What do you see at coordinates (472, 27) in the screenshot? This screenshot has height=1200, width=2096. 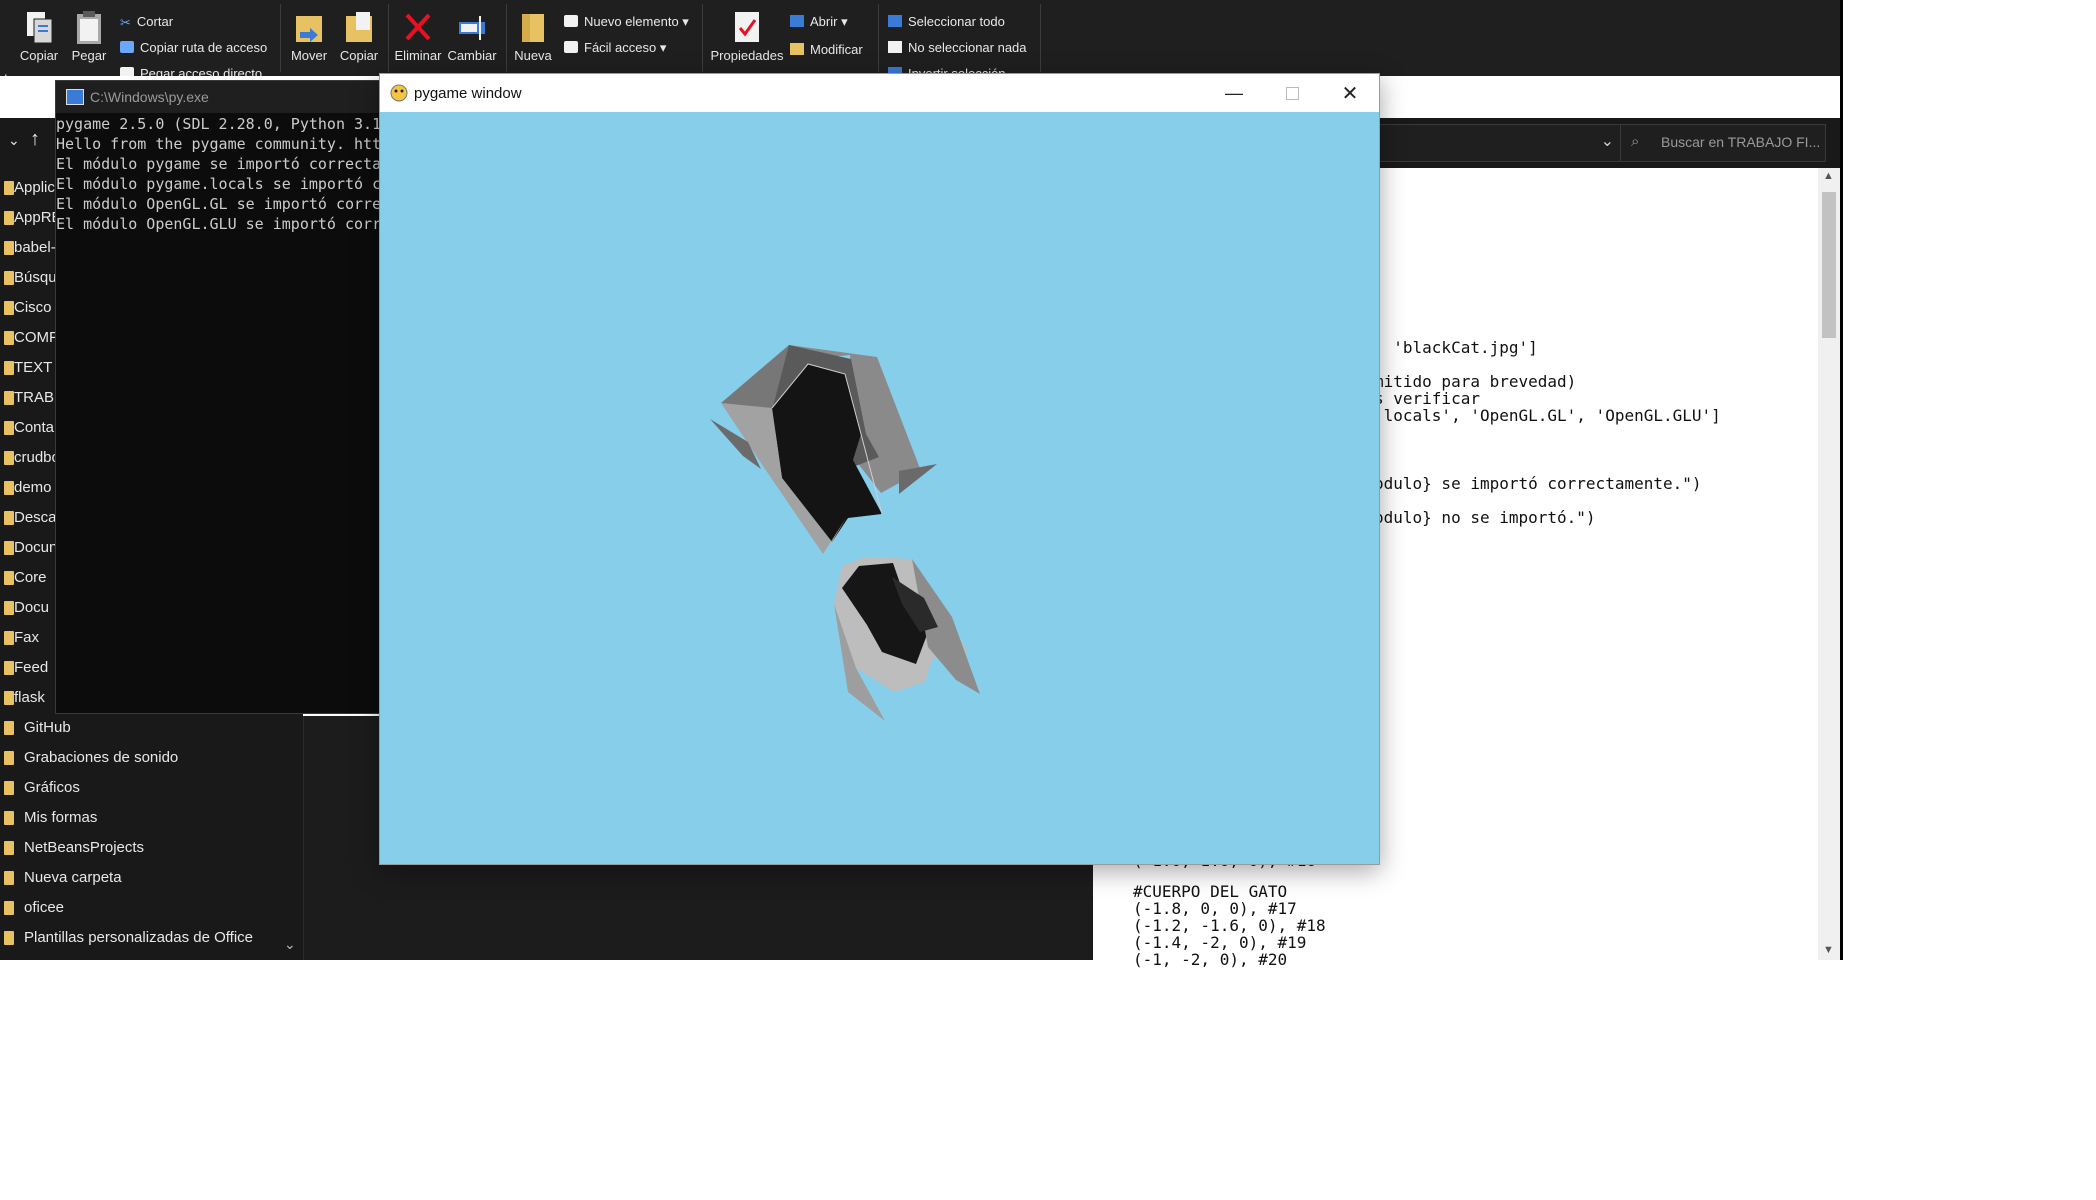 I see `rename-icon` at bounding box center [472, 27].